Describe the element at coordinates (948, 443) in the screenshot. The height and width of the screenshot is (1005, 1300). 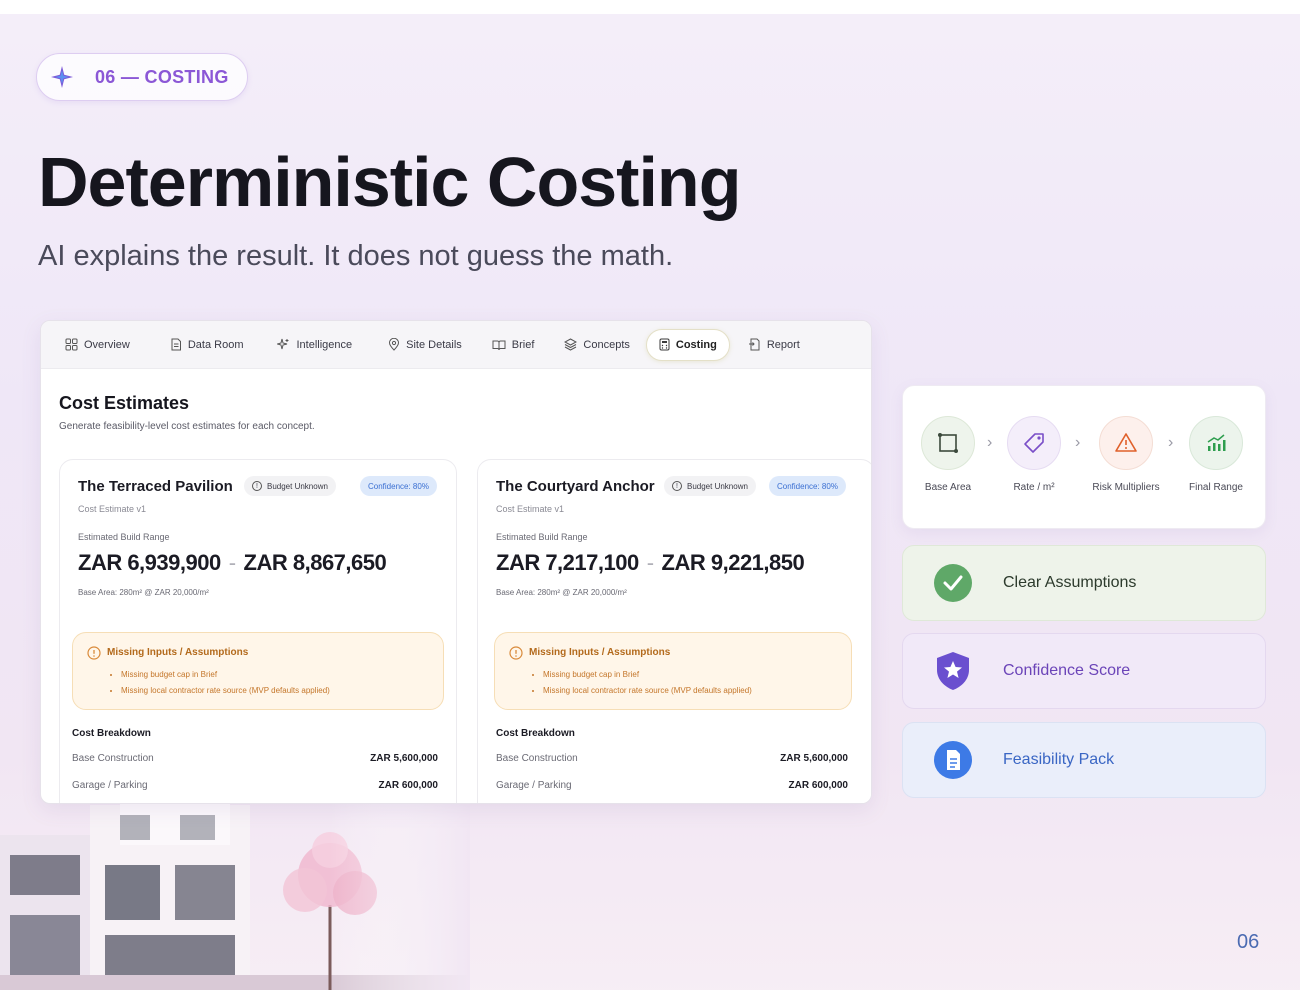
I see `crop-icon` at that location.